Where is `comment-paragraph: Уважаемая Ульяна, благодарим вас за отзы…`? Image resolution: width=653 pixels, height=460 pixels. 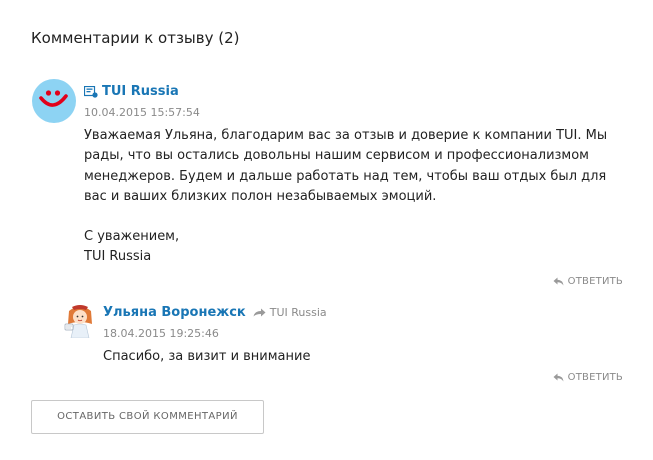
comment-paragraph: Уважаемая Ульяна, благодарим вас за отзы… is located at coordinates (346, 166).